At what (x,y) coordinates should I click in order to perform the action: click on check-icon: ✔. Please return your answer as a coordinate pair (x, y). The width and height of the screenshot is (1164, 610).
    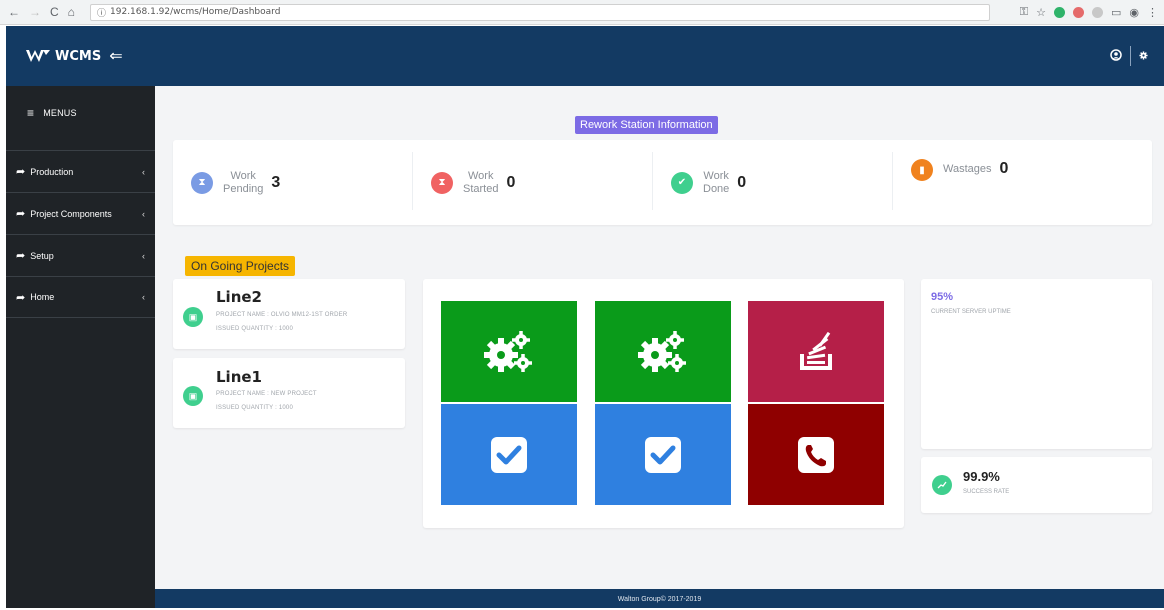
    Looking at the image, I should click on (682, 182).